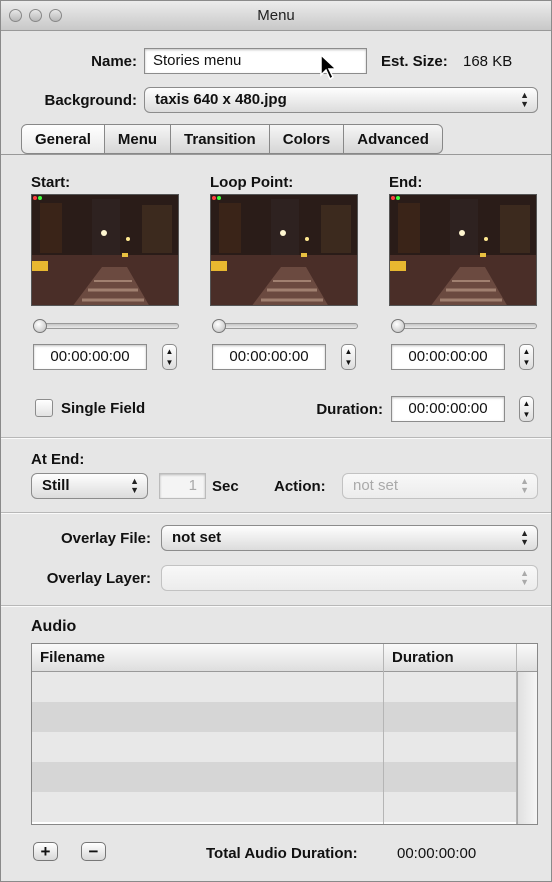 This screenshot has height=882, width=552. I want to click on column-header-filename: Filename, so click(68, 658).